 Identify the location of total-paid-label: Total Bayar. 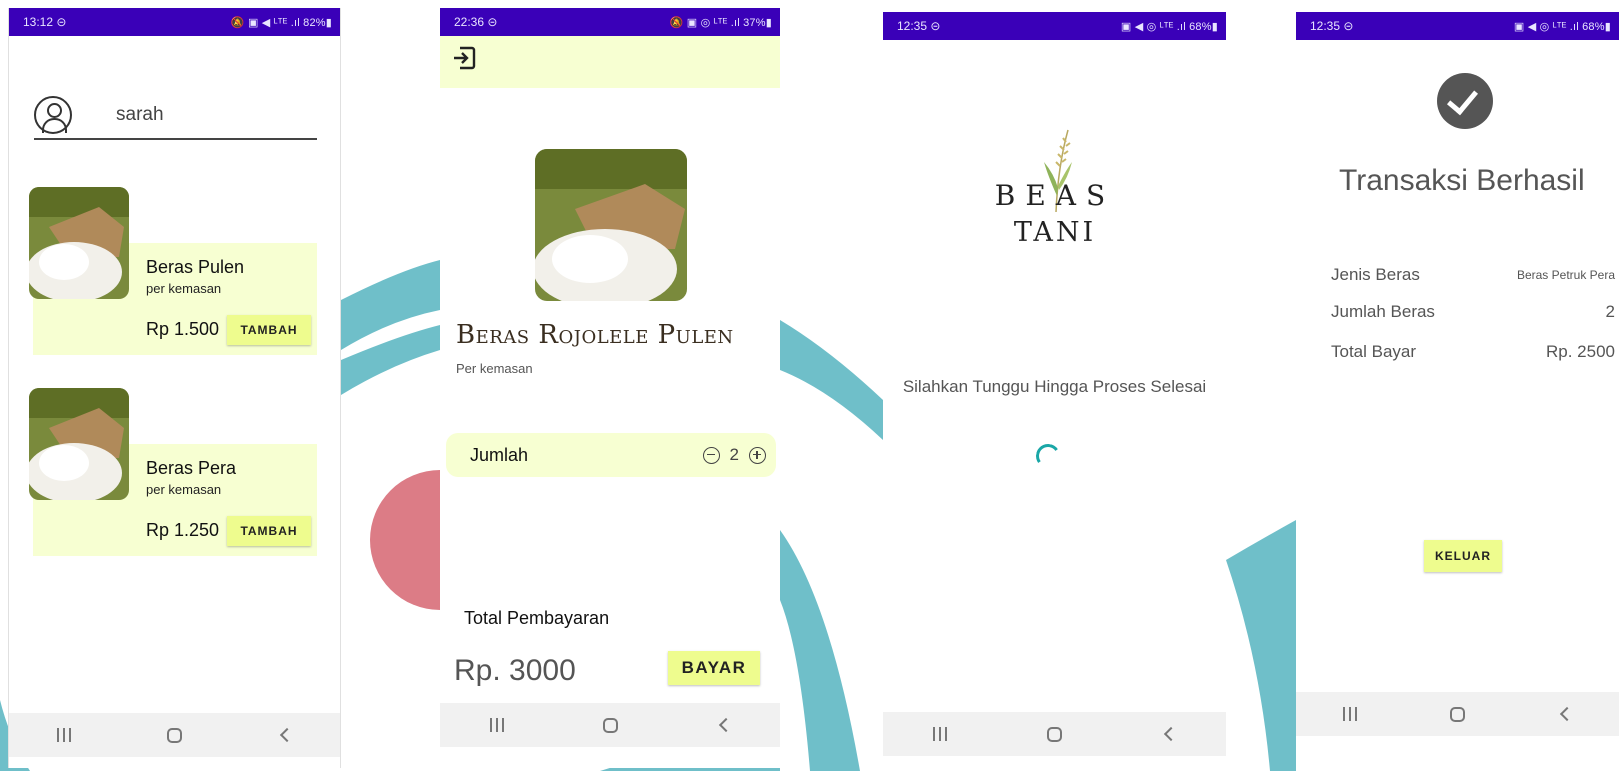
(1374, 351).